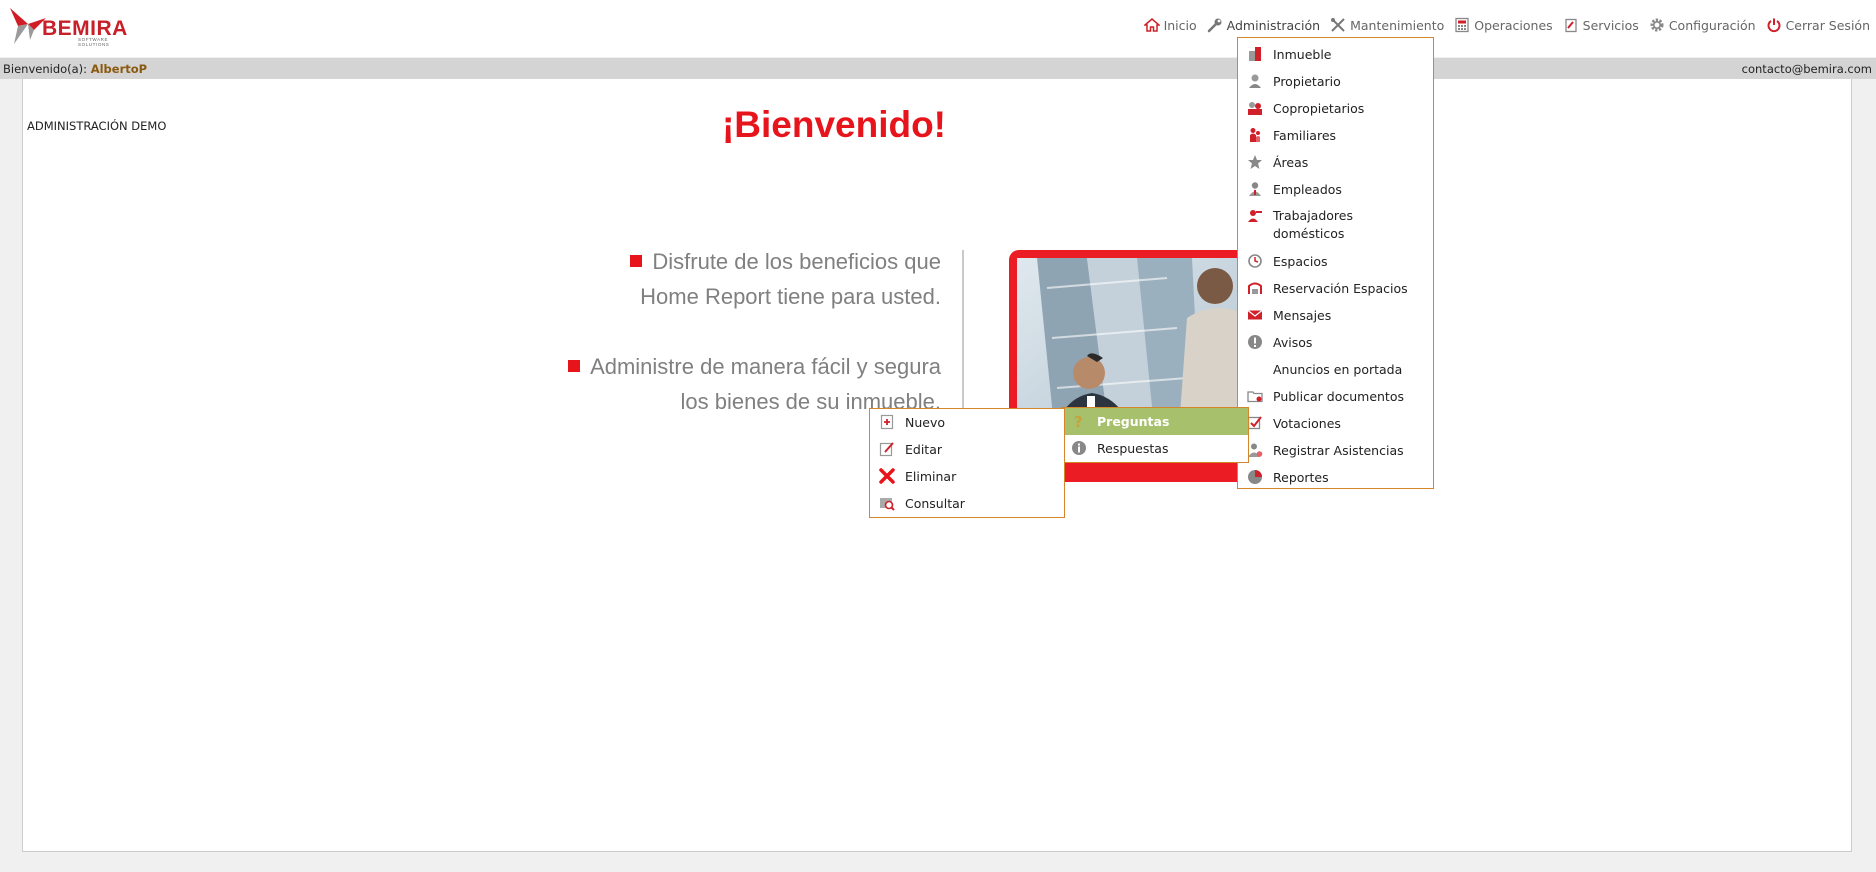 Image resolution: width=1876 pixels, height=872 pixels. I want to click on menu-item-copropietarios: Copropietarios, so click(1335, 108).